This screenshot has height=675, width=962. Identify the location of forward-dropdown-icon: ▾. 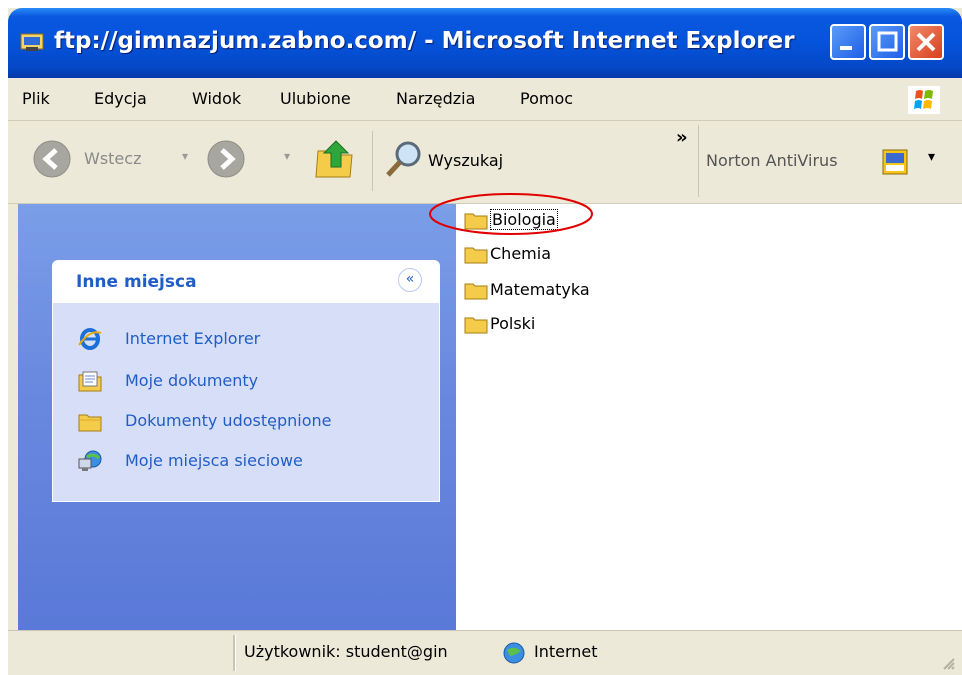
(287, 156).